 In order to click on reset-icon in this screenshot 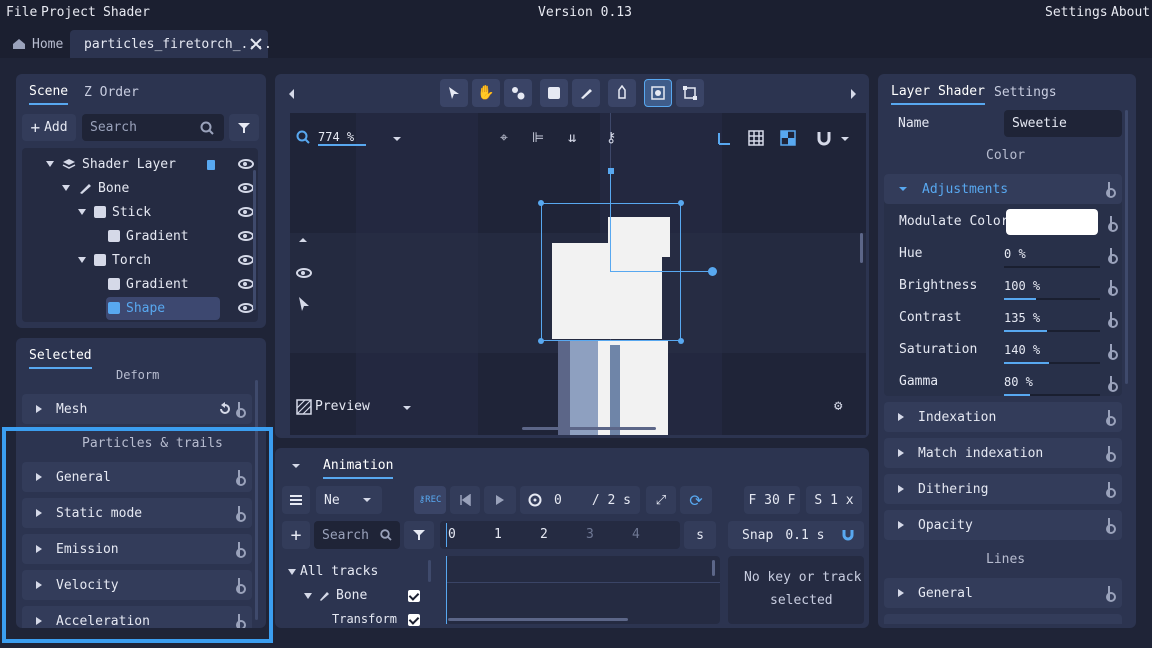, I will do `click(225, 409)`.